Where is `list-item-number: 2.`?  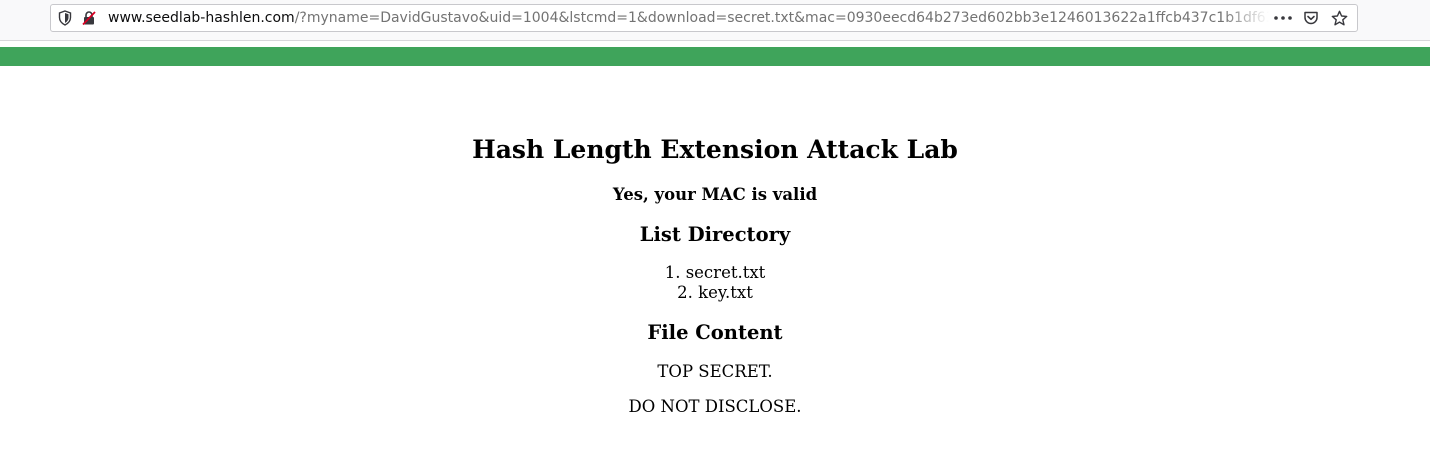
list-item-number: 2. is located at coordinates (685, 292).